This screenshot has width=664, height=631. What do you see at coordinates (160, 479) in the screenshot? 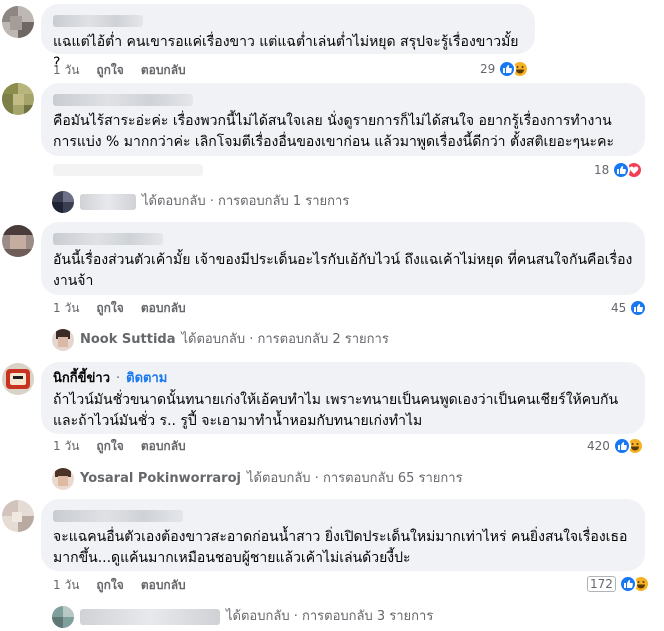
I see `reply-author-name: Yosaral Pokinworraroj` at bounding box center [160, 479].